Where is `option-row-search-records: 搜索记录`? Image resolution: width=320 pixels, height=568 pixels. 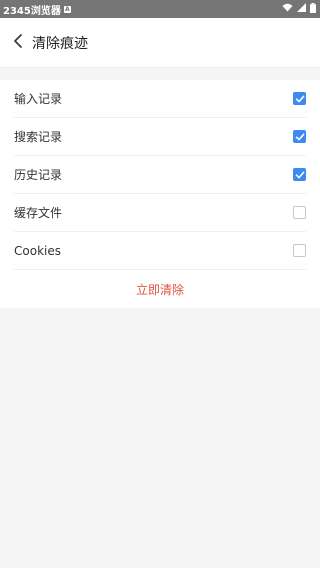 option-row-search-records: 搜索记录 is located at coordinates (160, 137).